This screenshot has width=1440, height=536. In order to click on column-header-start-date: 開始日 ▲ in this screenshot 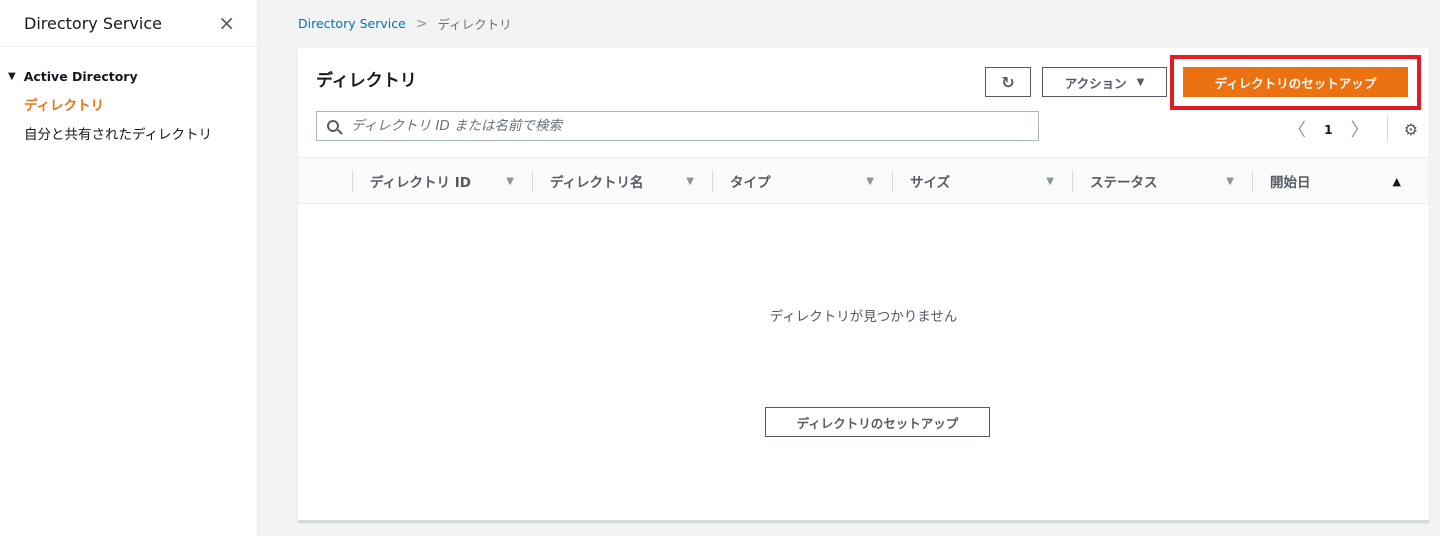, I will do `click(1335, 181)`.